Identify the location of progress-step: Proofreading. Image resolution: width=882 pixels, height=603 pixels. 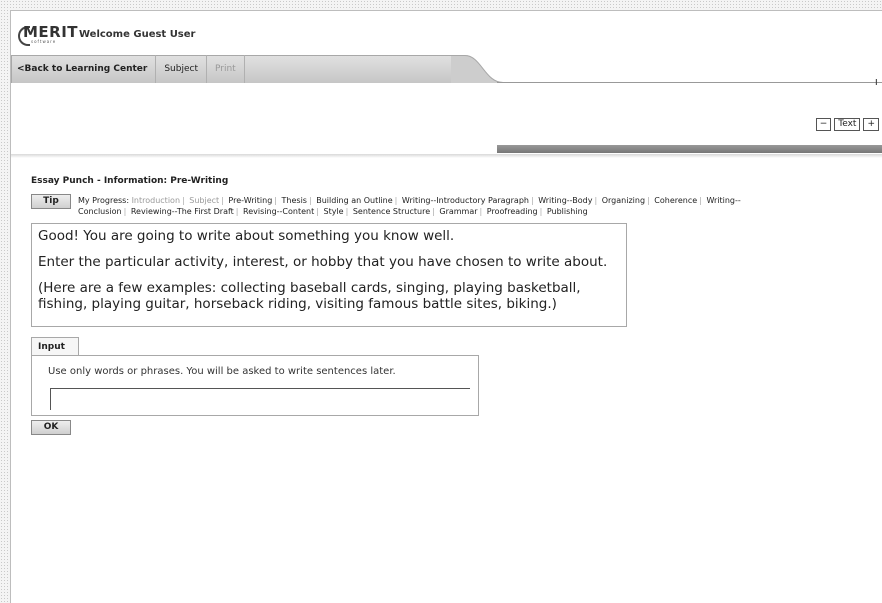
(512, 211).